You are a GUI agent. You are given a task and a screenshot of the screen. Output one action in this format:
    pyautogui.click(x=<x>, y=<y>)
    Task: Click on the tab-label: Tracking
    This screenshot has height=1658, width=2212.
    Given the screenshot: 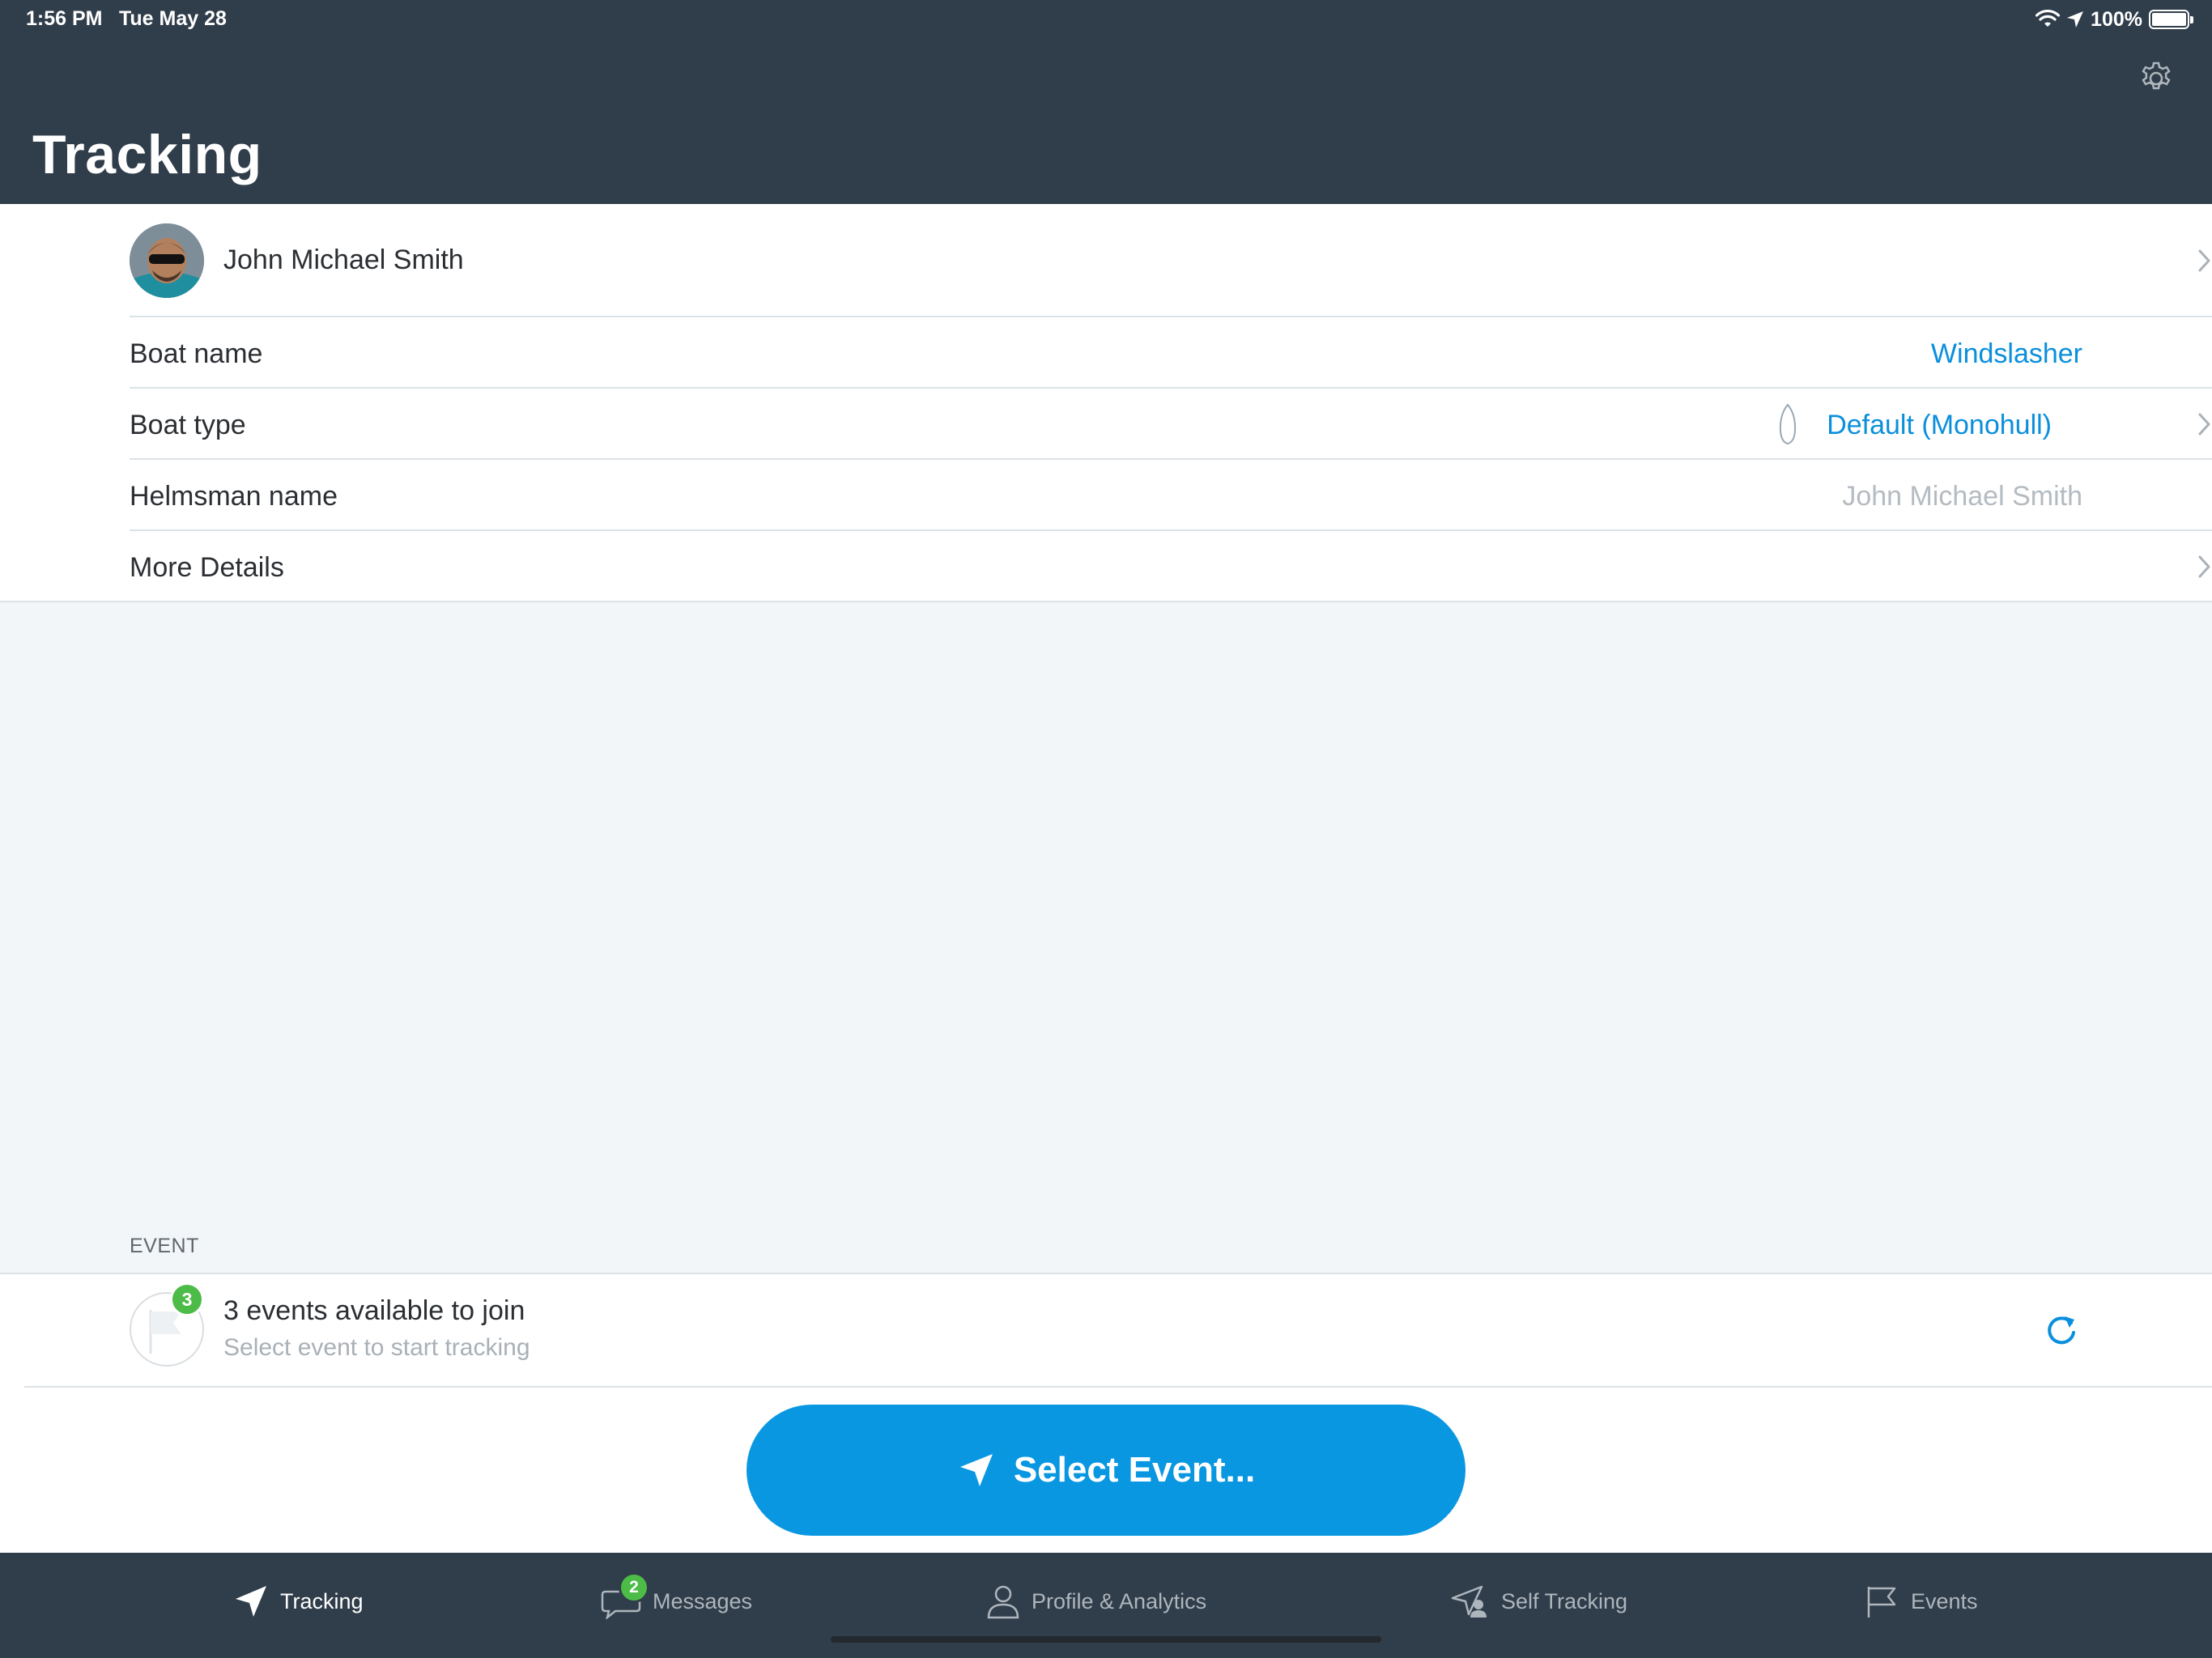 What is the action you would take?
    pyautogui.click(x=322, y=1600)
    